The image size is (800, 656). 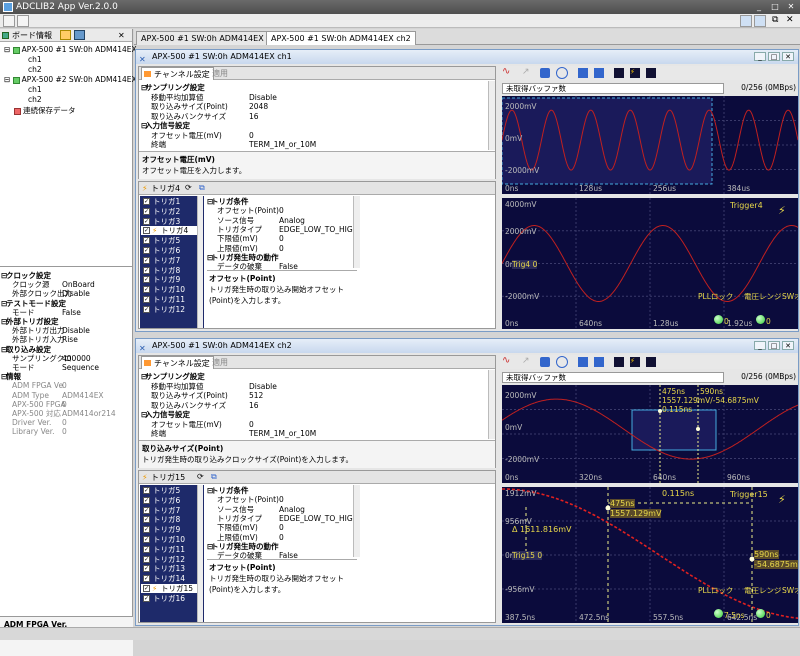 I want to click on overview-scope: 2000mV 0mV -2000mV 0ns 128us 256us 384us, so click(x=650, y=145).